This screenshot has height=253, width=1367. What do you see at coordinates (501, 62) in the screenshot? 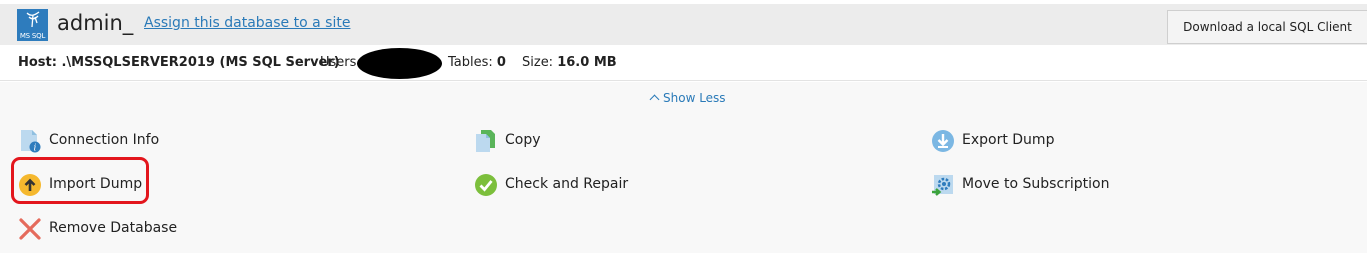
I see `tables-value: 0` at bounding box center [501, 62].